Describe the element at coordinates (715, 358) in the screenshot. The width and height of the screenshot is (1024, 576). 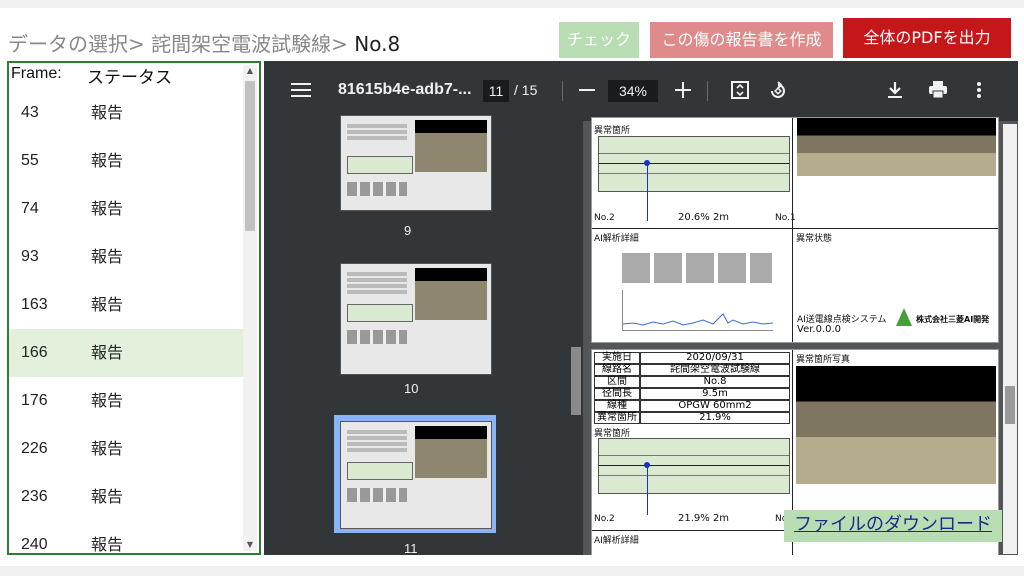
I see `report-field-value: 2020/09/31` at that location.